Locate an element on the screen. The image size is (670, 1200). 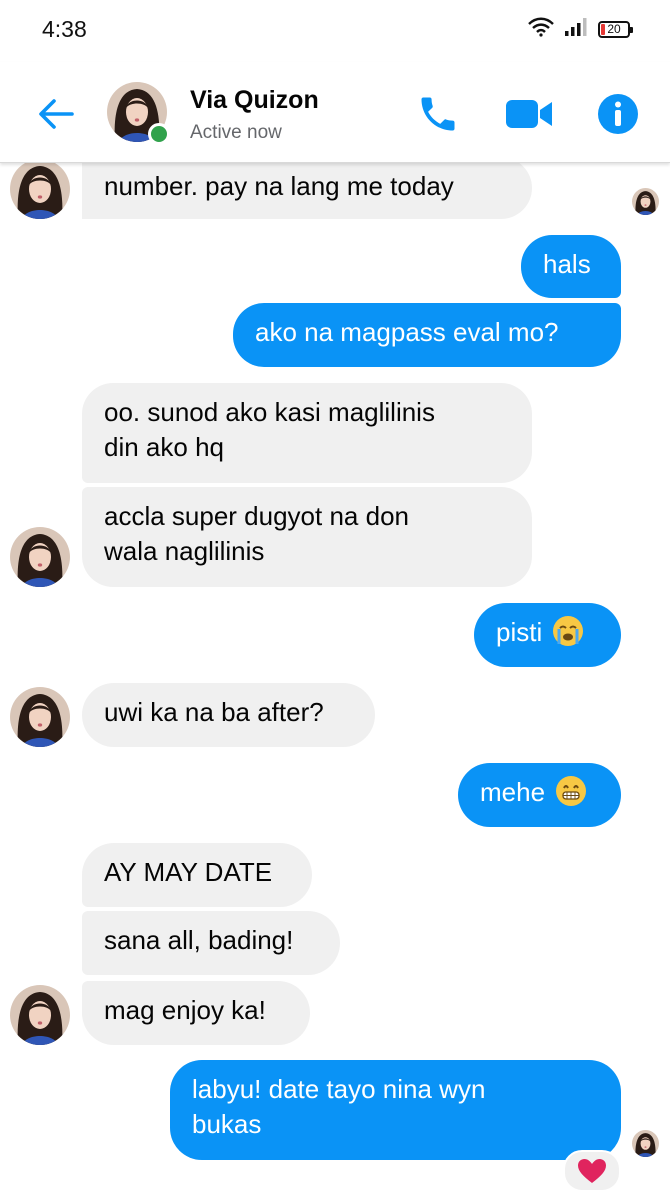
message-incoming: sana all, bading! is located at coordinates (211, 943).